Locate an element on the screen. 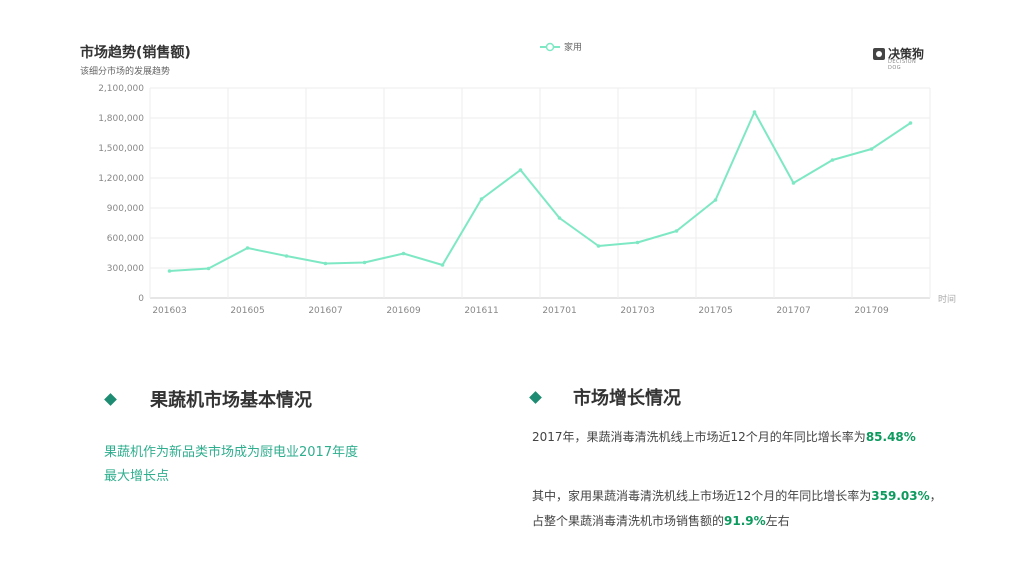  y-tick-label: 600,000 is located at coordinates (125, 239).